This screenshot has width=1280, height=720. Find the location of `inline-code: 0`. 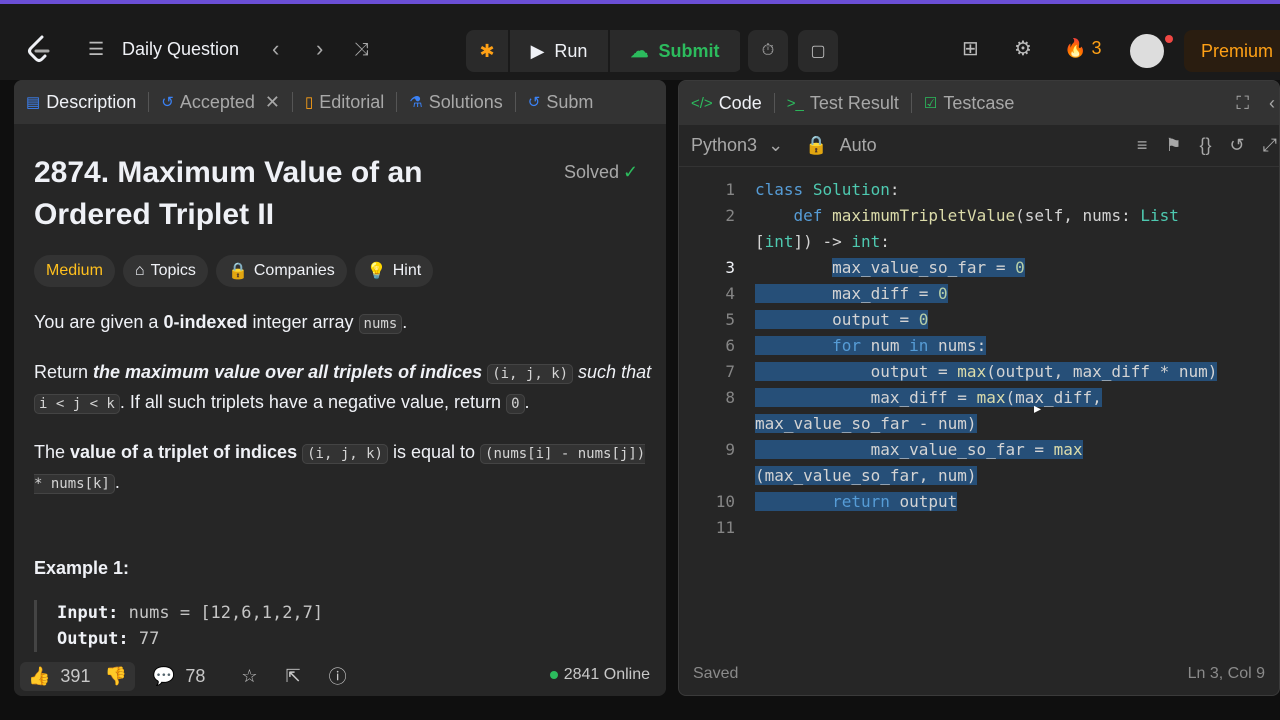

inline-code: 0 is located at coordinates (515, 404).